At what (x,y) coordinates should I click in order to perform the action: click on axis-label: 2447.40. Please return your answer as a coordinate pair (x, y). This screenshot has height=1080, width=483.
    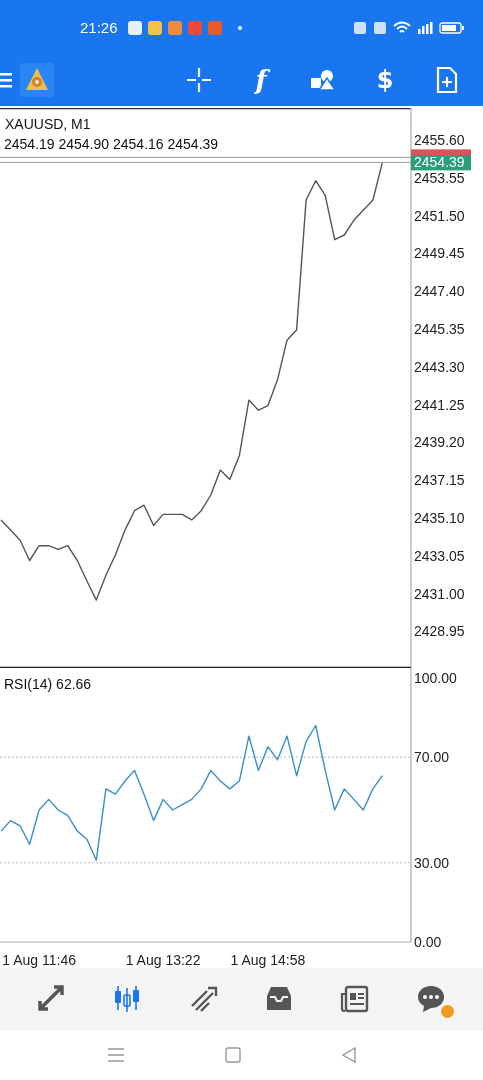
    Looking at the image, I should click on (439, 291).